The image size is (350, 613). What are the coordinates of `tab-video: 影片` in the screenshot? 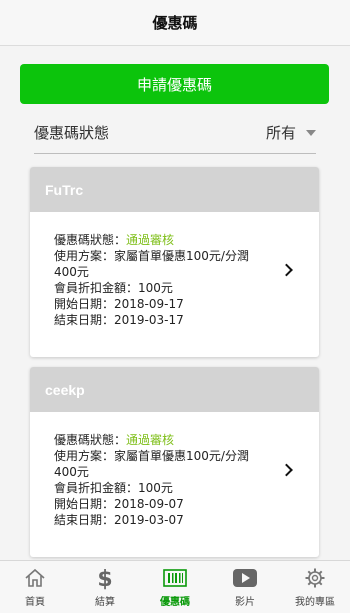 It's located at (245, 587).